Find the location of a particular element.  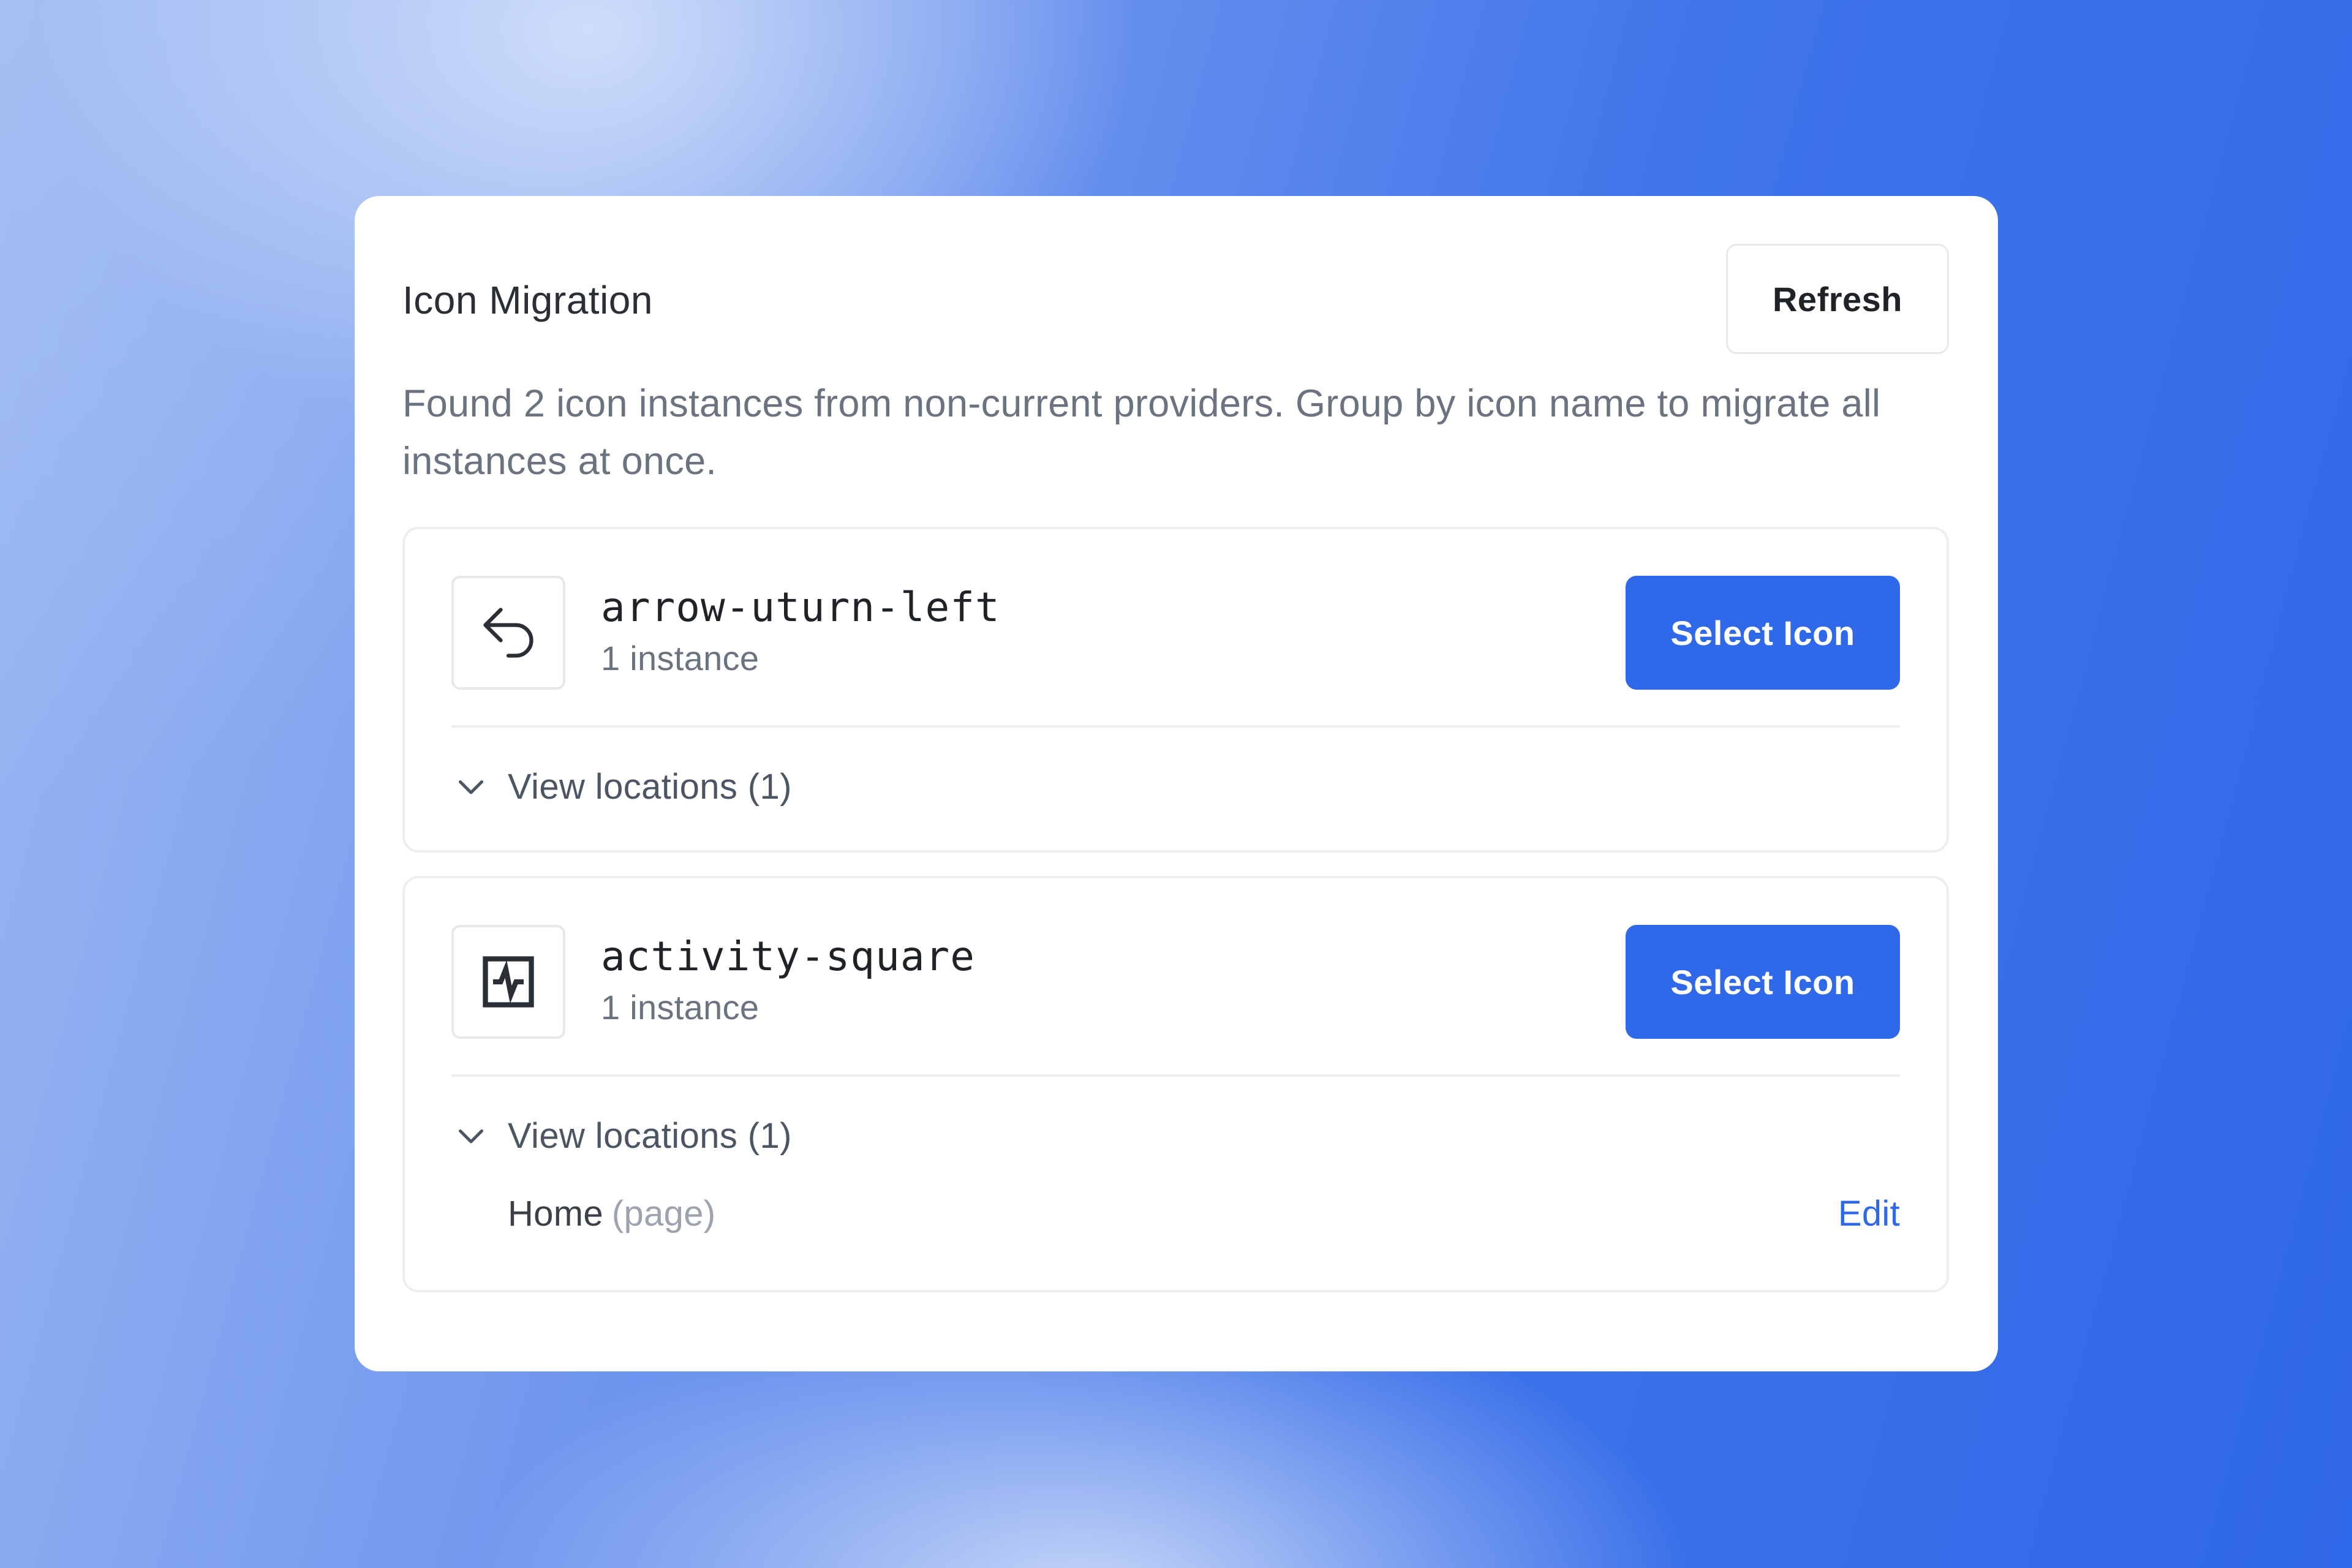

location-item: Home (page) Edit is located at coordinates (1175, 1213).